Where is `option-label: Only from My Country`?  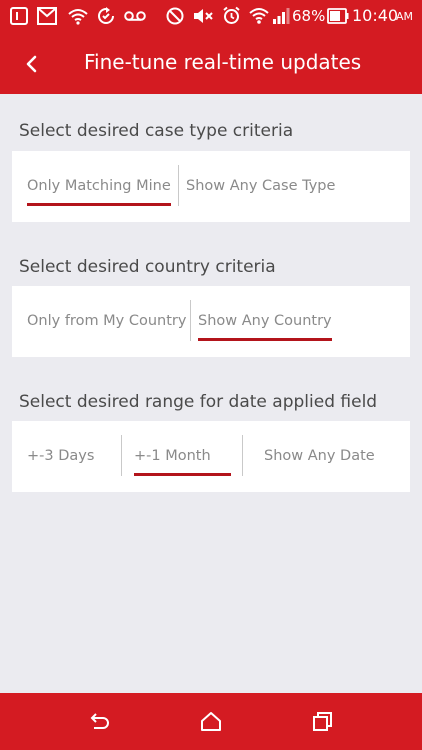 option-label: Only from My Country is located at coordinates (107, 321).